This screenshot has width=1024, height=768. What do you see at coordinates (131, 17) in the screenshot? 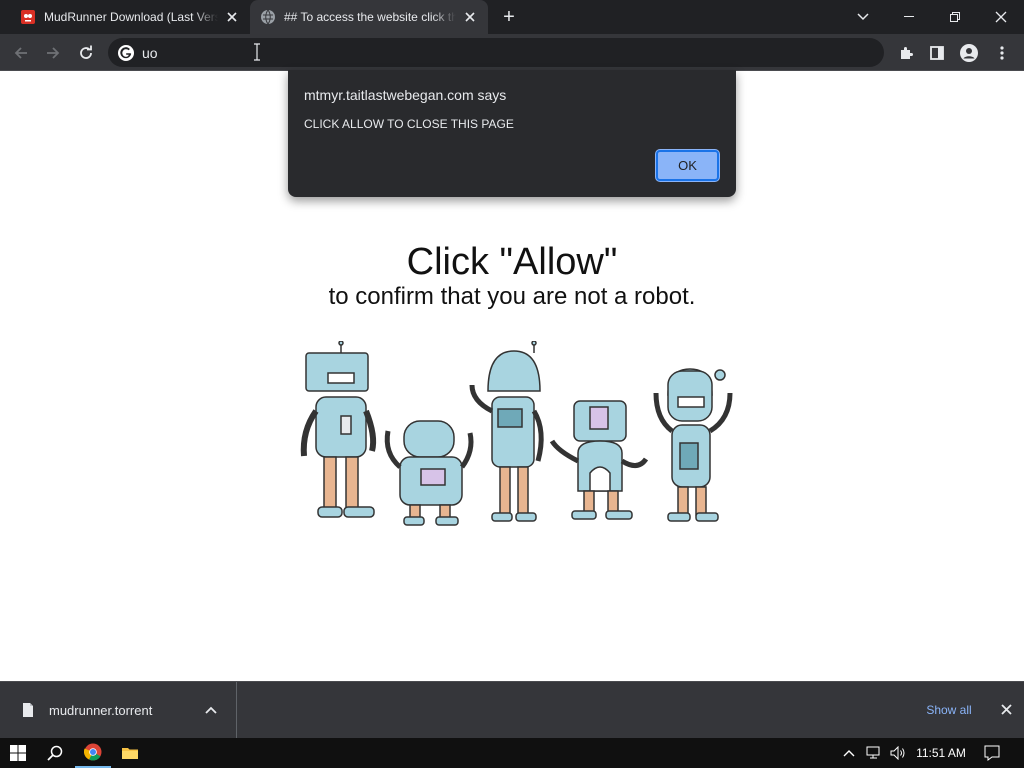
I see `tab-title: MudRunner Download (Last Version` at bounding box center [131, 17].